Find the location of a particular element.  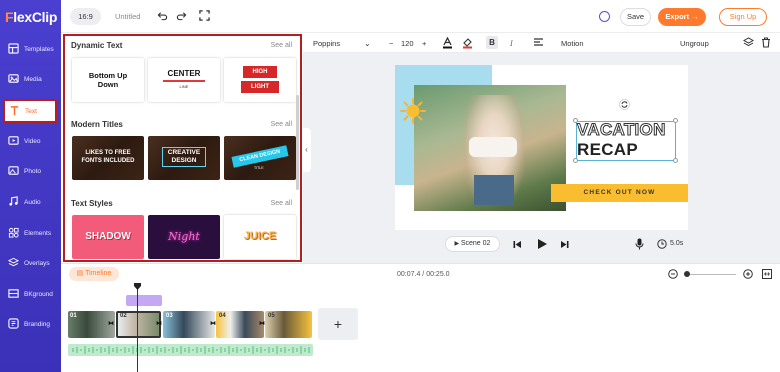

sign-up-button: Sign Up is located at coordinates (743, 17).